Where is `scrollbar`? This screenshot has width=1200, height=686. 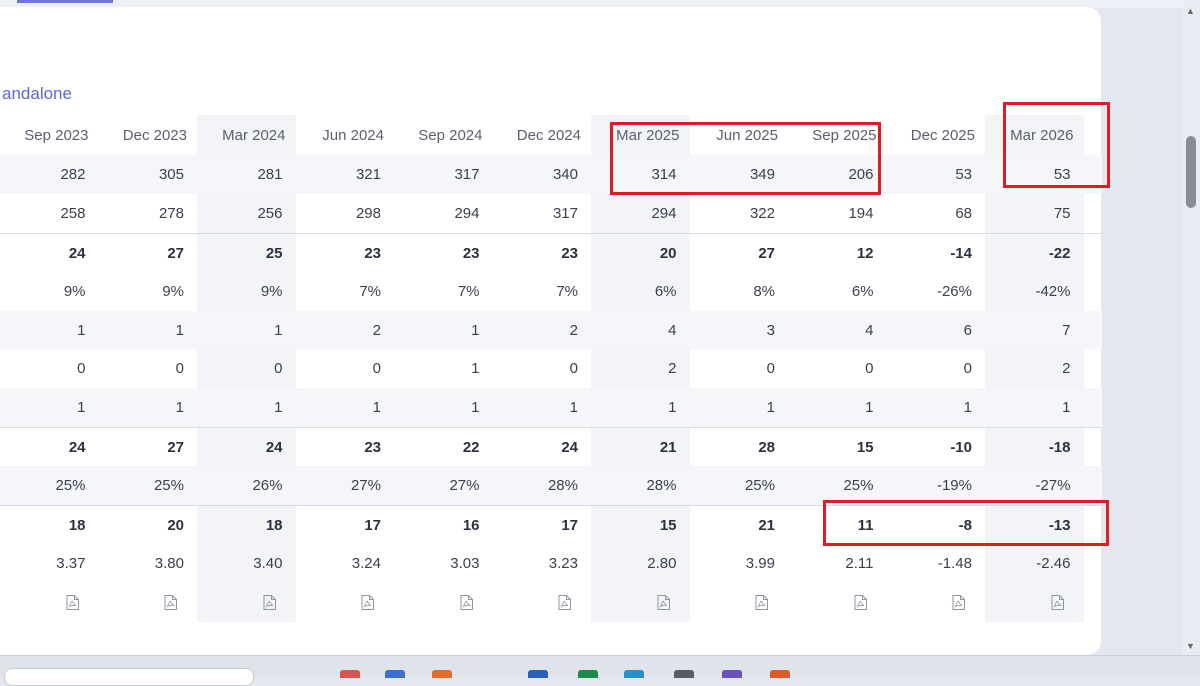
scrollbar is located at coordinates (1191, 327).